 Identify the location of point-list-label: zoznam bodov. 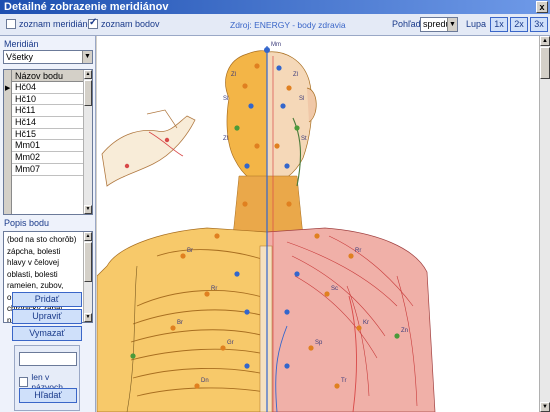
(130, 24).